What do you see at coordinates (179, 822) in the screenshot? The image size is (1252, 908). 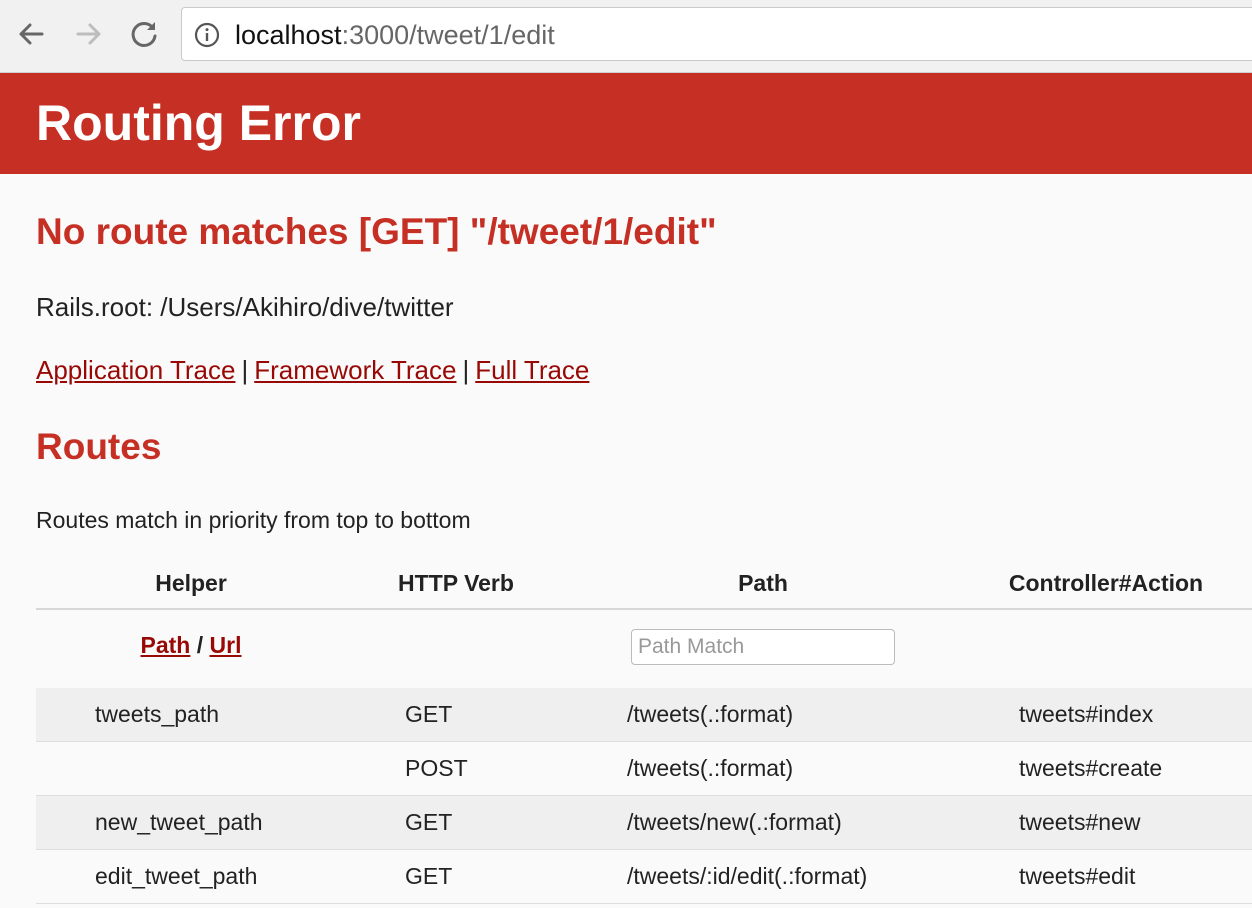 I see `cell-helper: new_tweet_path` at bounding box center [179, 822].